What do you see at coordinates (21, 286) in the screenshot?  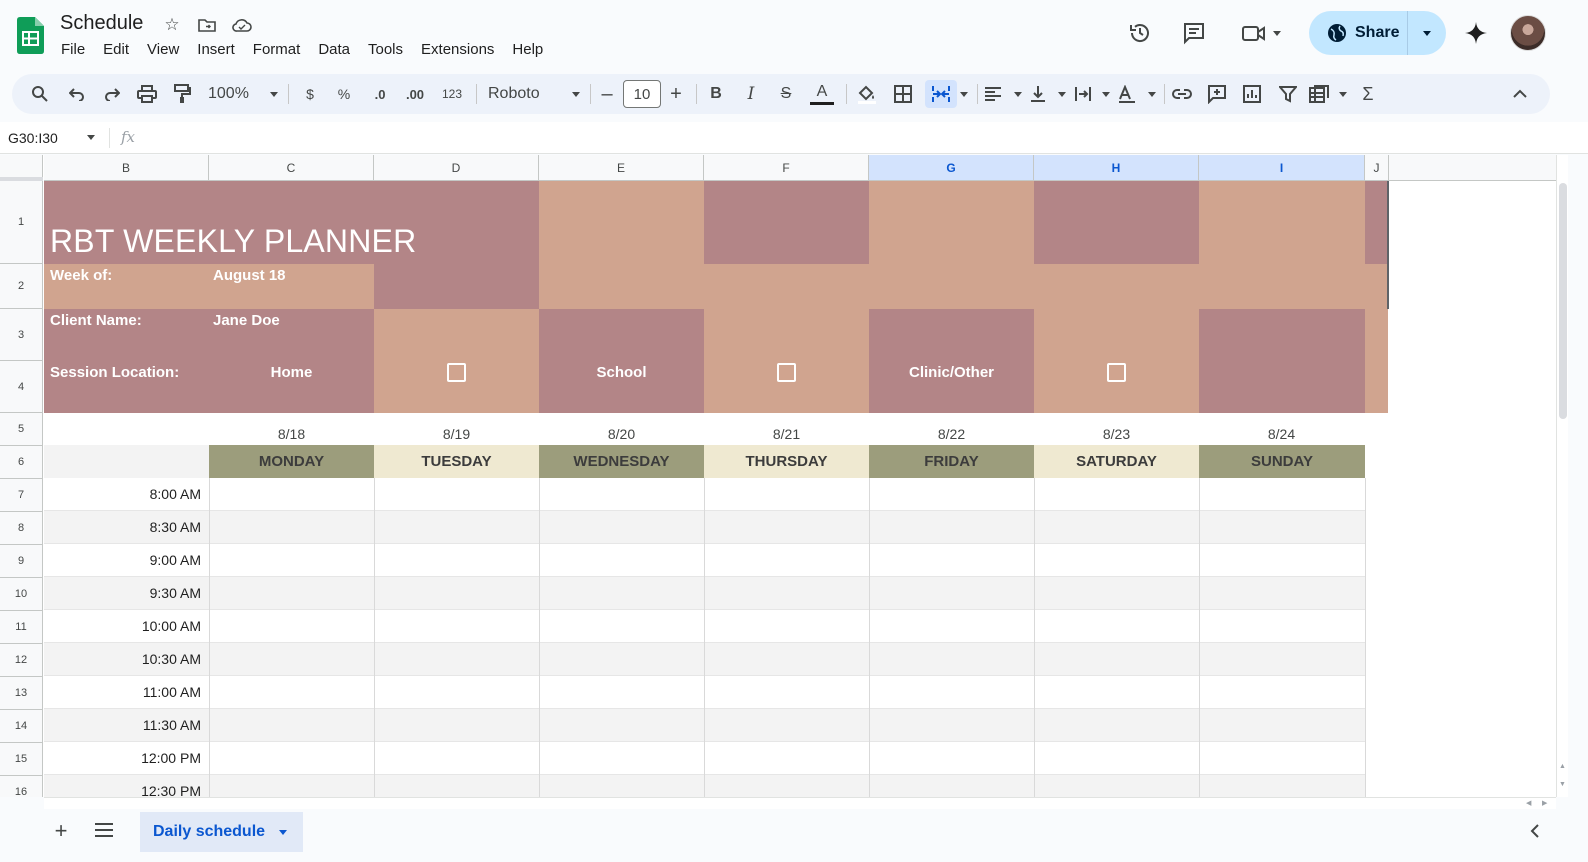 I see `row-header-2: 2` at bounding box center [21, 286].